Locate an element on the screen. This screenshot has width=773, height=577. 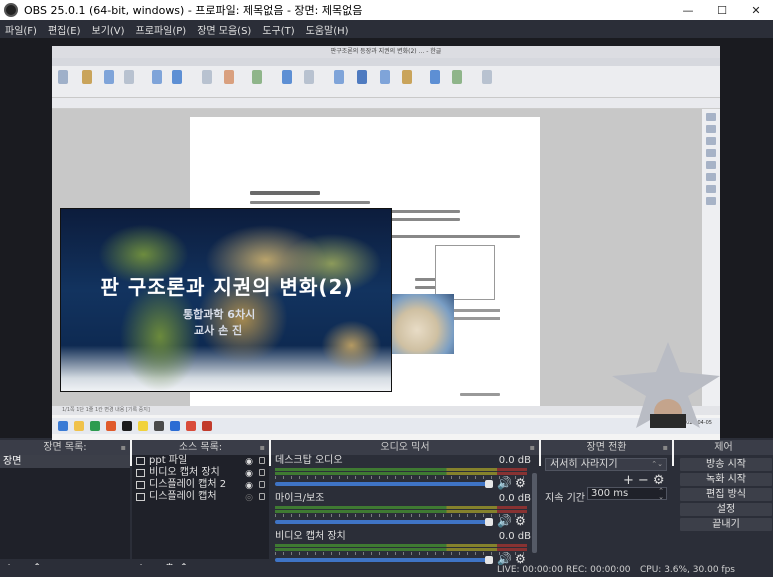
mixer-header: 오디오 믹서 ▪ is located at coordinates (405, 447).